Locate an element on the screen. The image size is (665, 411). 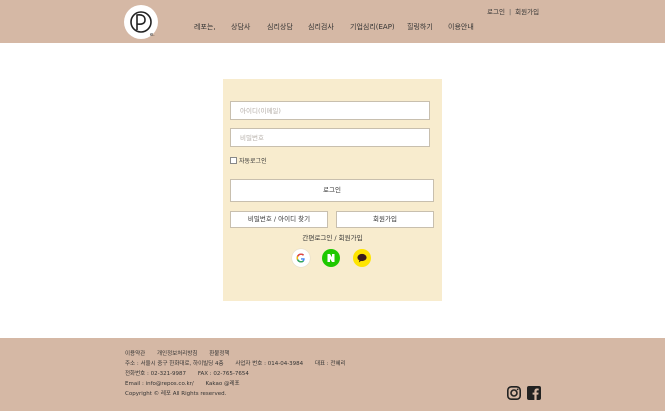
kakao-login-button is located at coordinates (362, 258).